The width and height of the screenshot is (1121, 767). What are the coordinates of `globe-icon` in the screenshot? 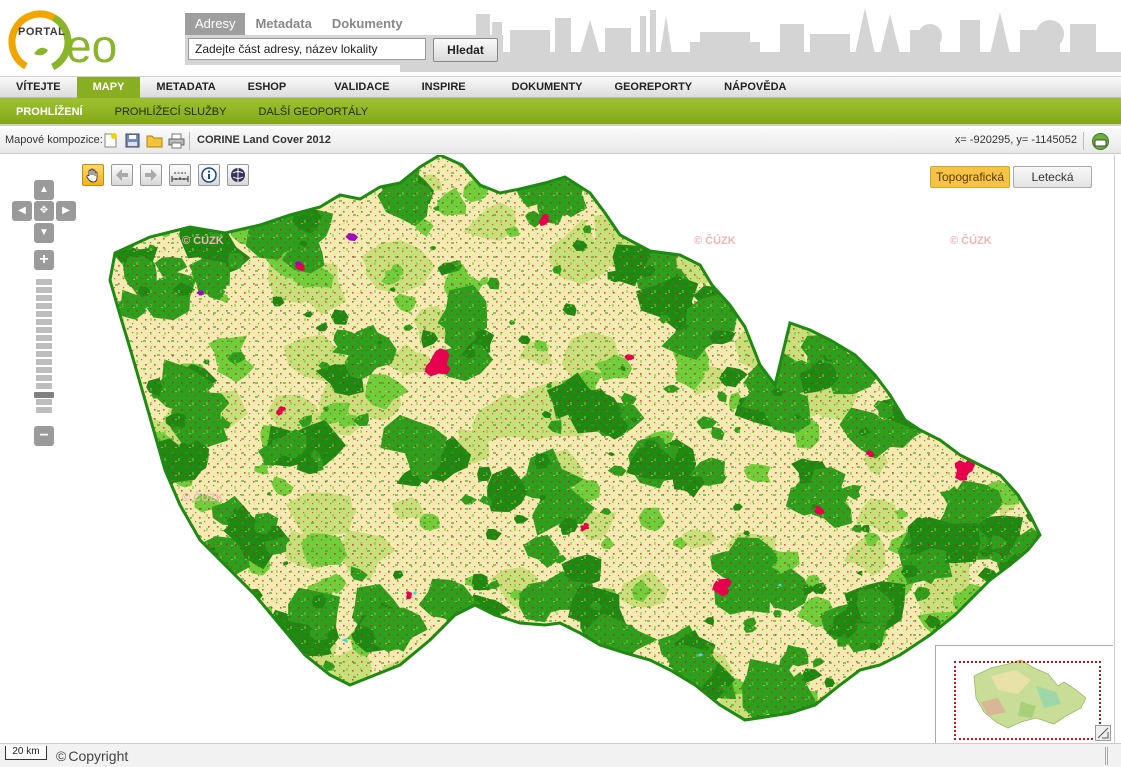 It's located at (238, 175).